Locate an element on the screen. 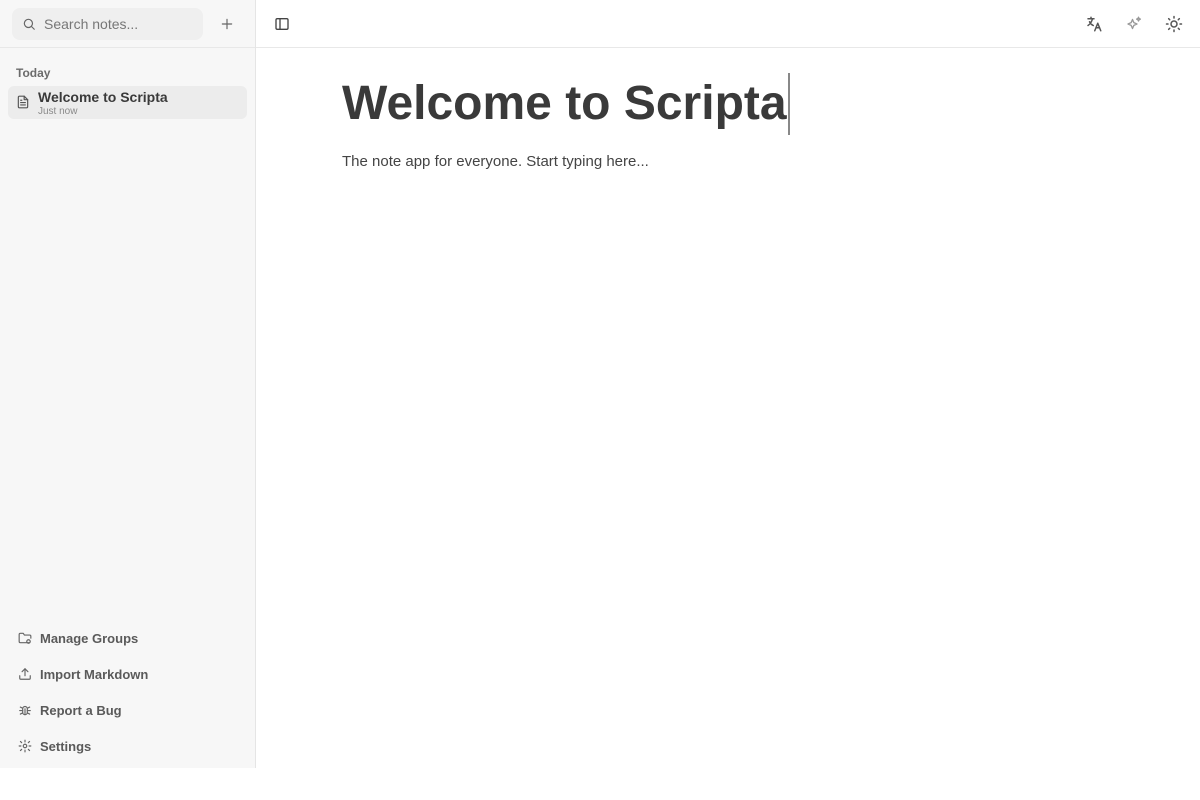 This screenshot has height=800, width=1200. upload-icon is located at coordinates (25, 674).